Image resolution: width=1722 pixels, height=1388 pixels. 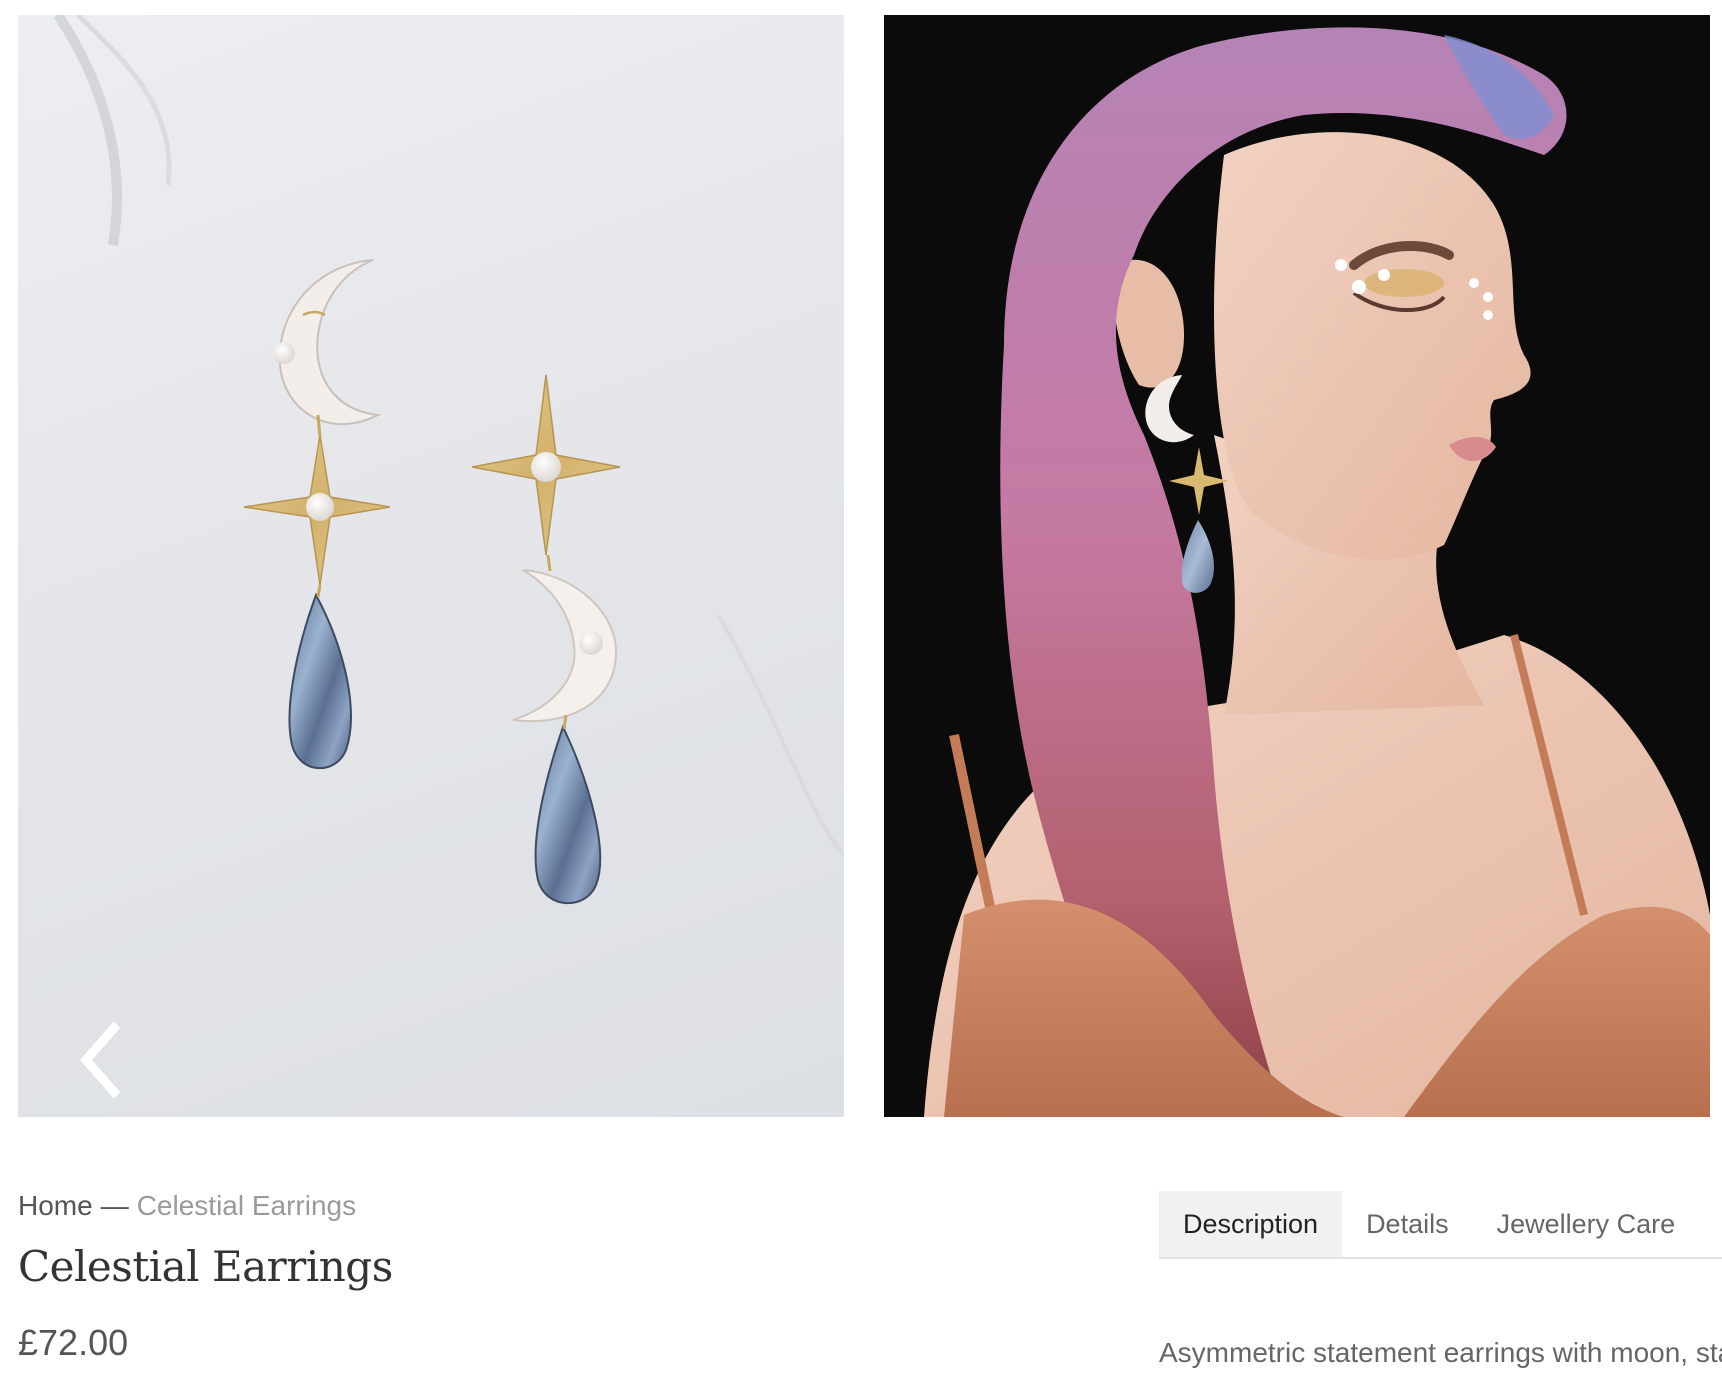 I want to click on tab-truncated: C, so click(x=1710, y=1224).